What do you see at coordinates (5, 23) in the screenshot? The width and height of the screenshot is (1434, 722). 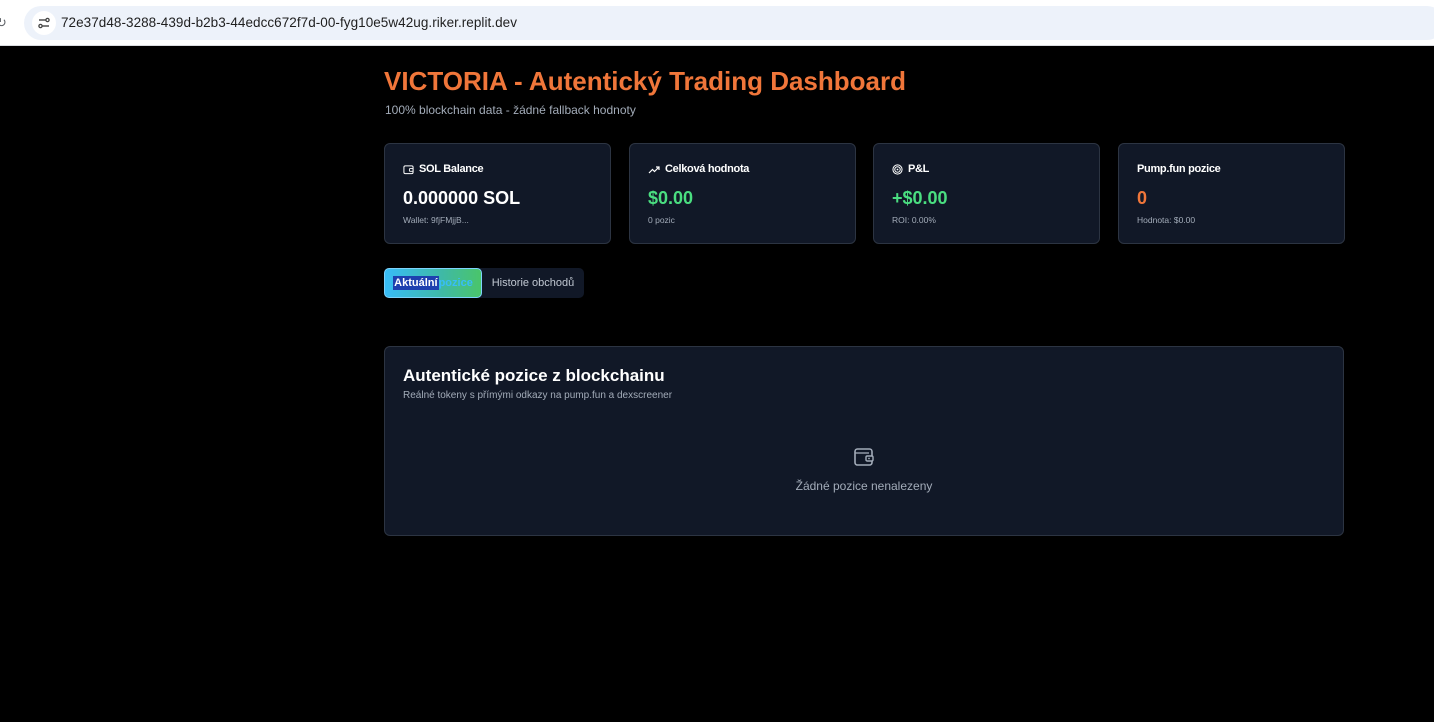 I see `reload-icon: ↻` at bounding box center [5, 23].